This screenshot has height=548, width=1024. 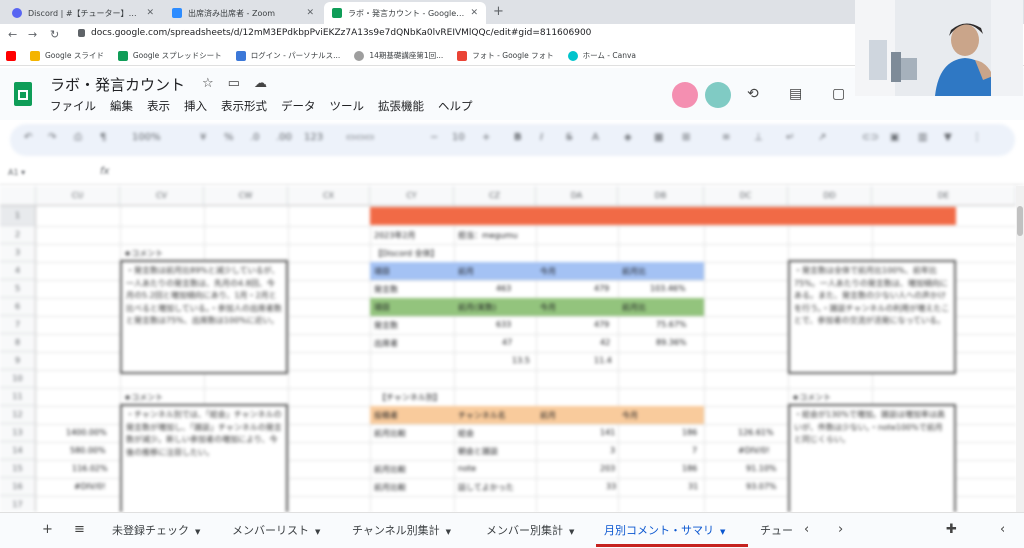 I want to click on font-select: ▭▭▭, so click(x=360, y=137).